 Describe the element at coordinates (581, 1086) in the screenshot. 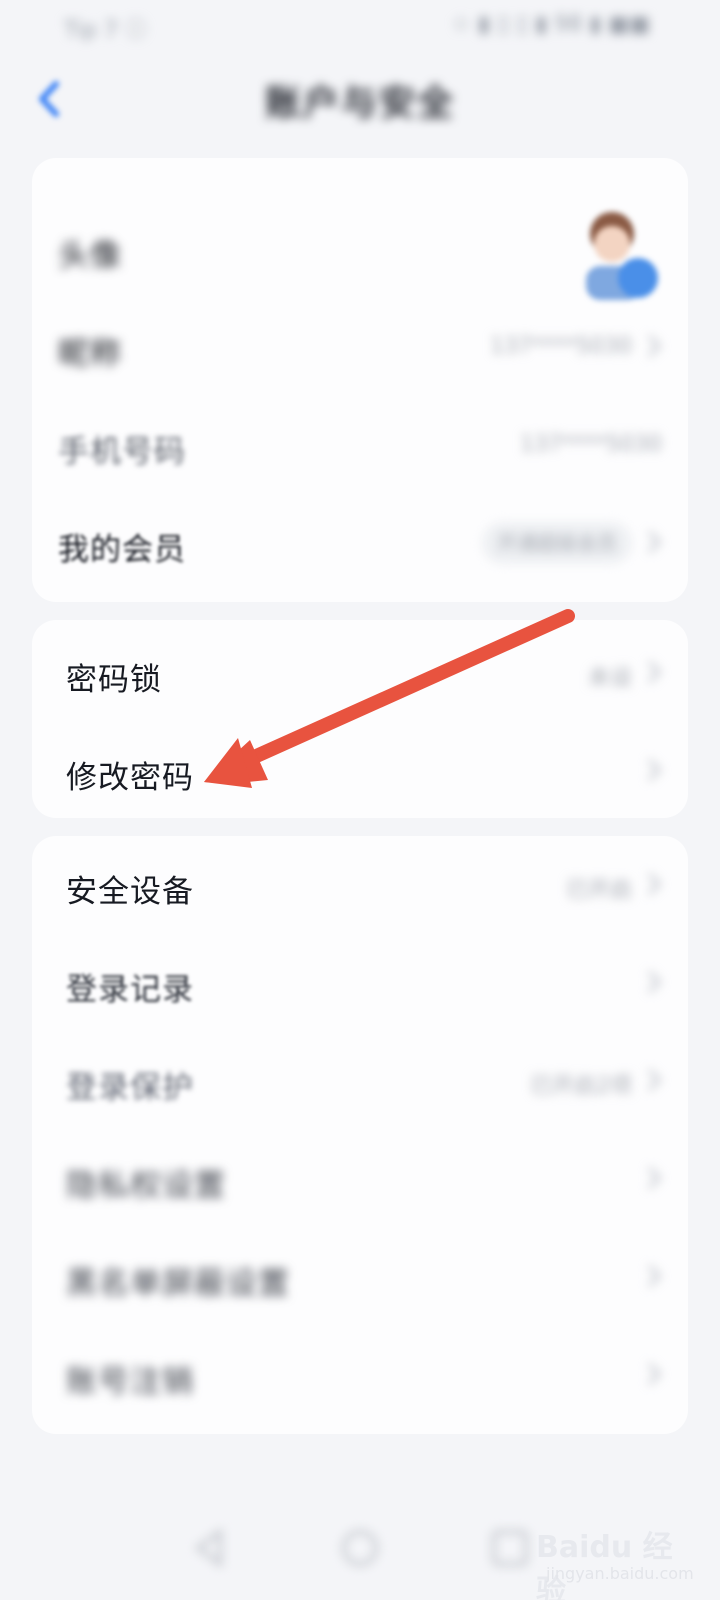

I see `login-protection-value: 已开启2项` at that location.